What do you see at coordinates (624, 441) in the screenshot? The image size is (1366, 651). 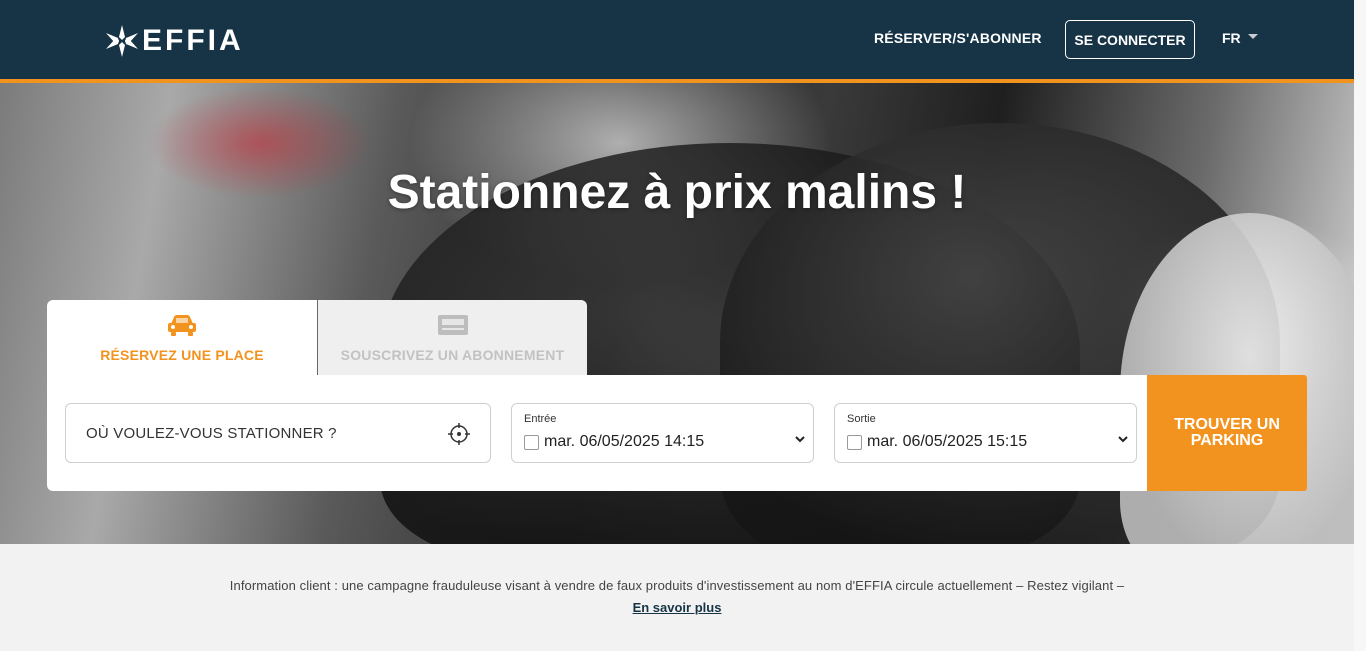 I see `entry-datetime-value: mar. 06/05/2025 14:15` at bounding box center [624, 441].